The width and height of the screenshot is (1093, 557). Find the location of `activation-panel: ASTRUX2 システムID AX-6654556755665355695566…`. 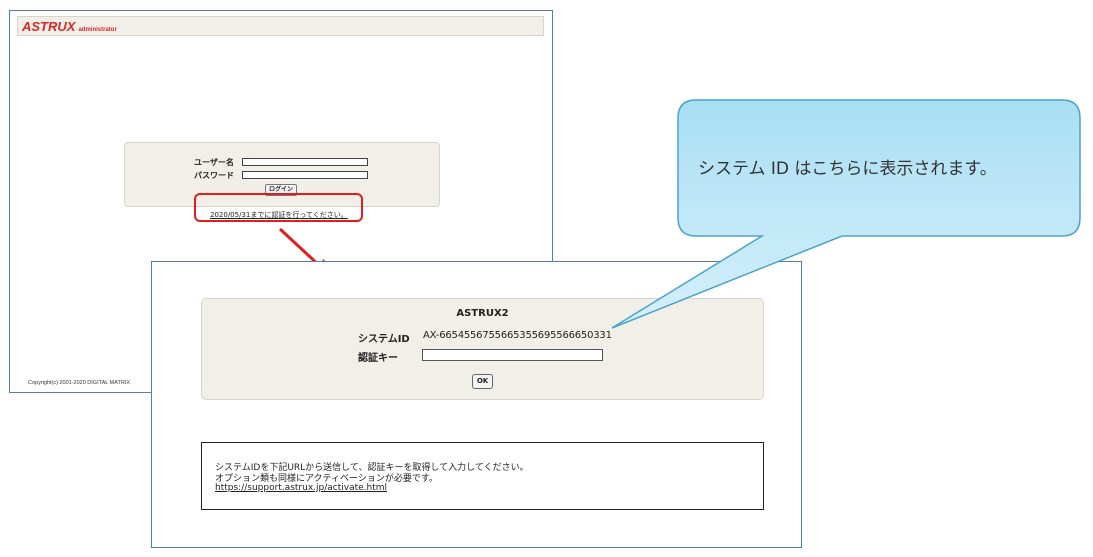

activation-panel: ASTRUX2 システムID AX-6654556755665355695566… is located at coordinates (482, 349).